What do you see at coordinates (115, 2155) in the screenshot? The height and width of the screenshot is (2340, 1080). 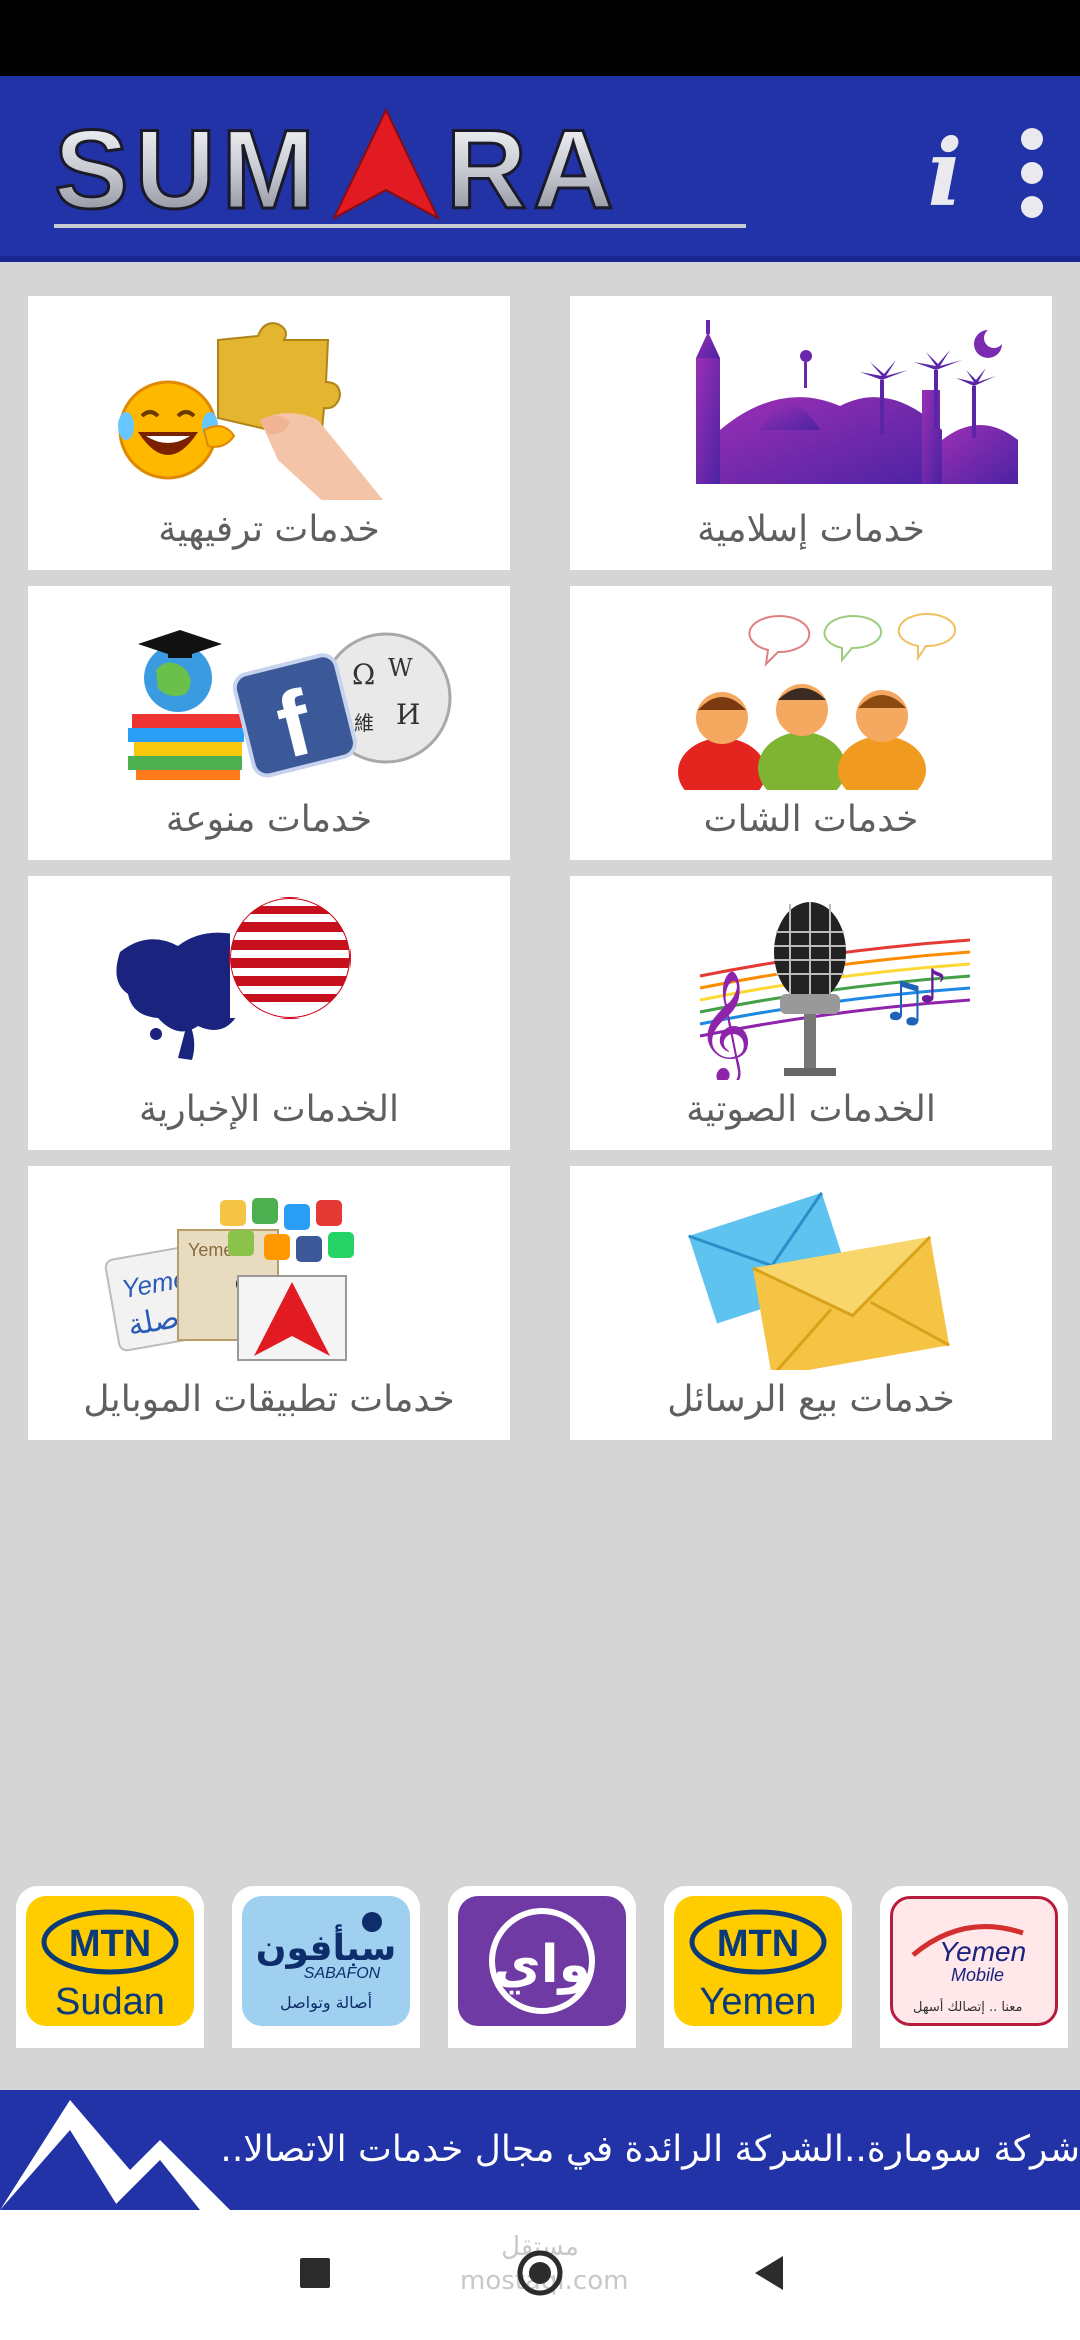 I see `sumara-mountain-logo` at bounding box center [115, 2155].